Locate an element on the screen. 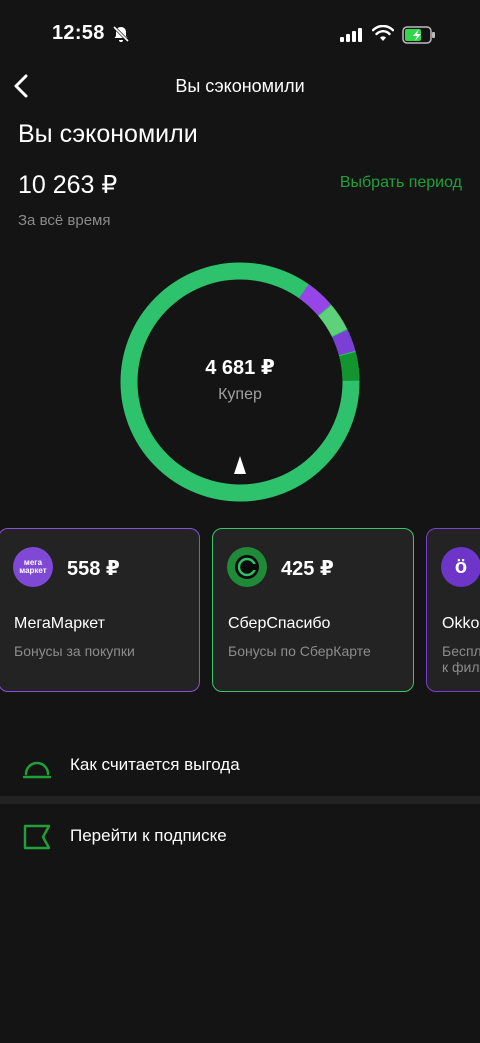 The width and height of the screenshot is (480, 1043). card-sberspasibo: 425 ₽ СберСпасибо Бонусы по СберКарте is located at coordinates (313, 610).